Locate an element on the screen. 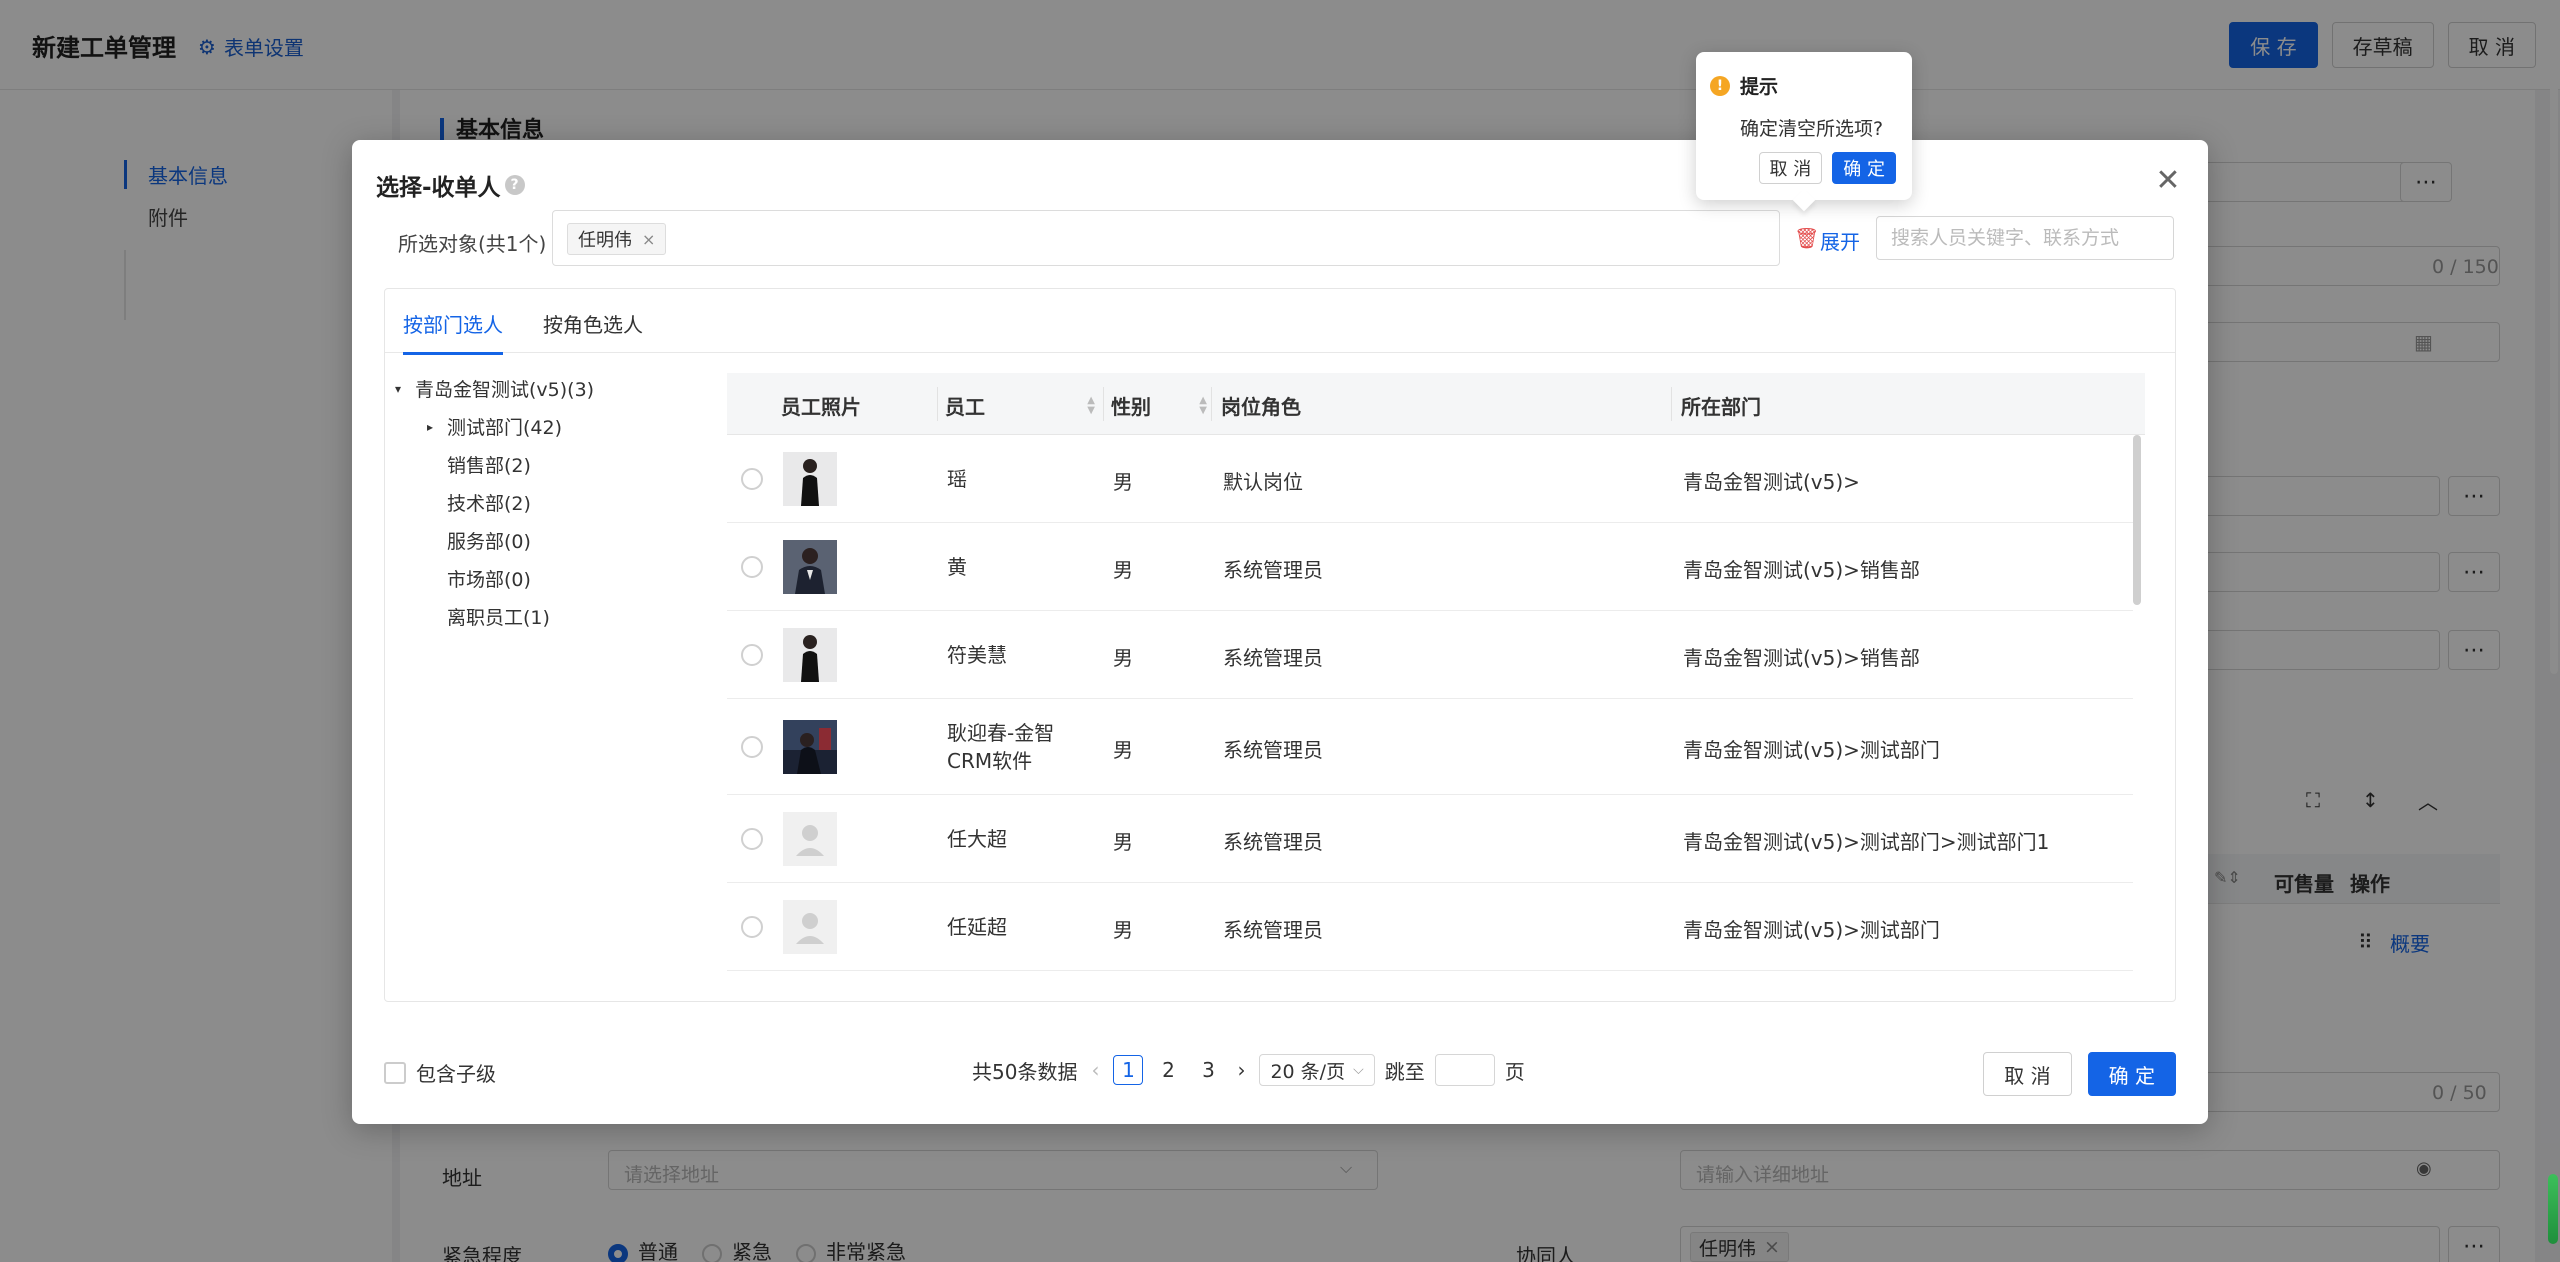 The height and width of the screenshot is (1262, 2560). chevron-down-icon: ⌵ is located at coordinates (1358, 1070).